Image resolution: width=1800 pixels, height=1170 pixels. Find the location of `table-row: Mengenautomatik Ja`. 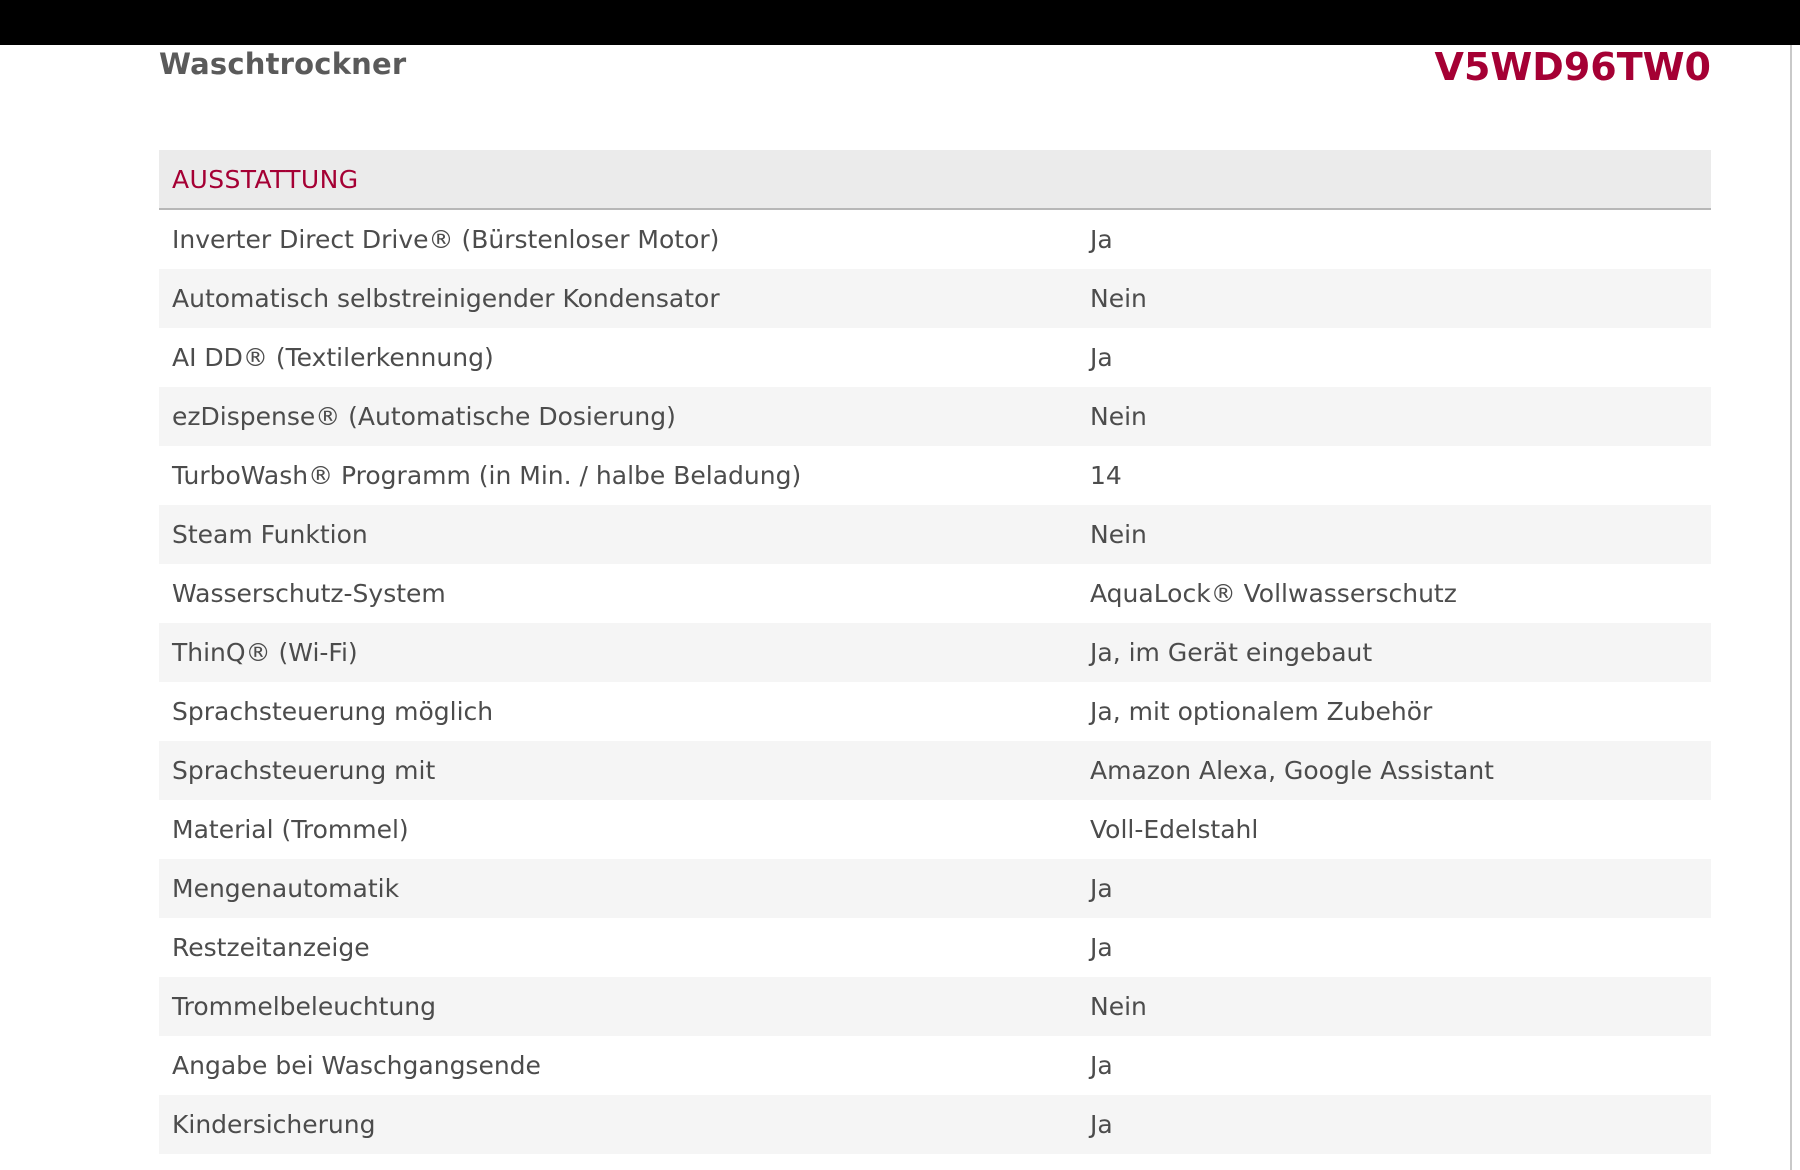

table-row: Mengenautomatik Ja is located at coordinates (935, 888).